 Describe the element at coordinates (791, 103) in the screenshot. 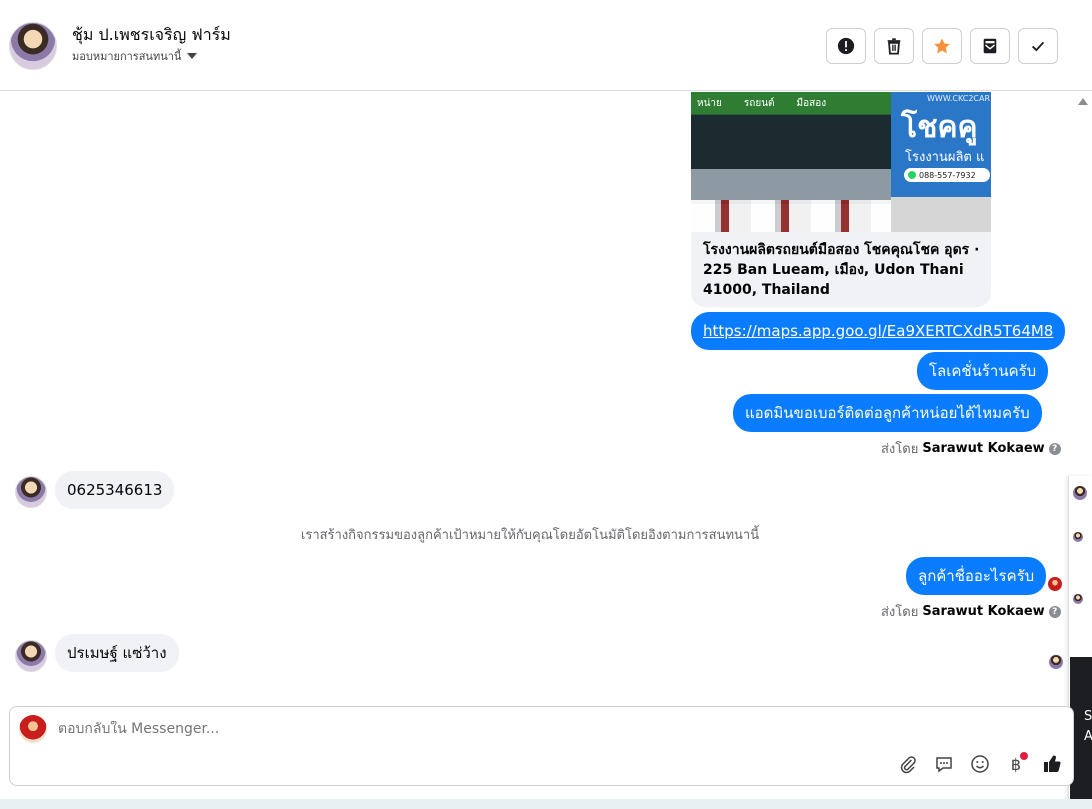

I see `storefront-sign: หน่าย รถยนต์ มือสอง` at that location.